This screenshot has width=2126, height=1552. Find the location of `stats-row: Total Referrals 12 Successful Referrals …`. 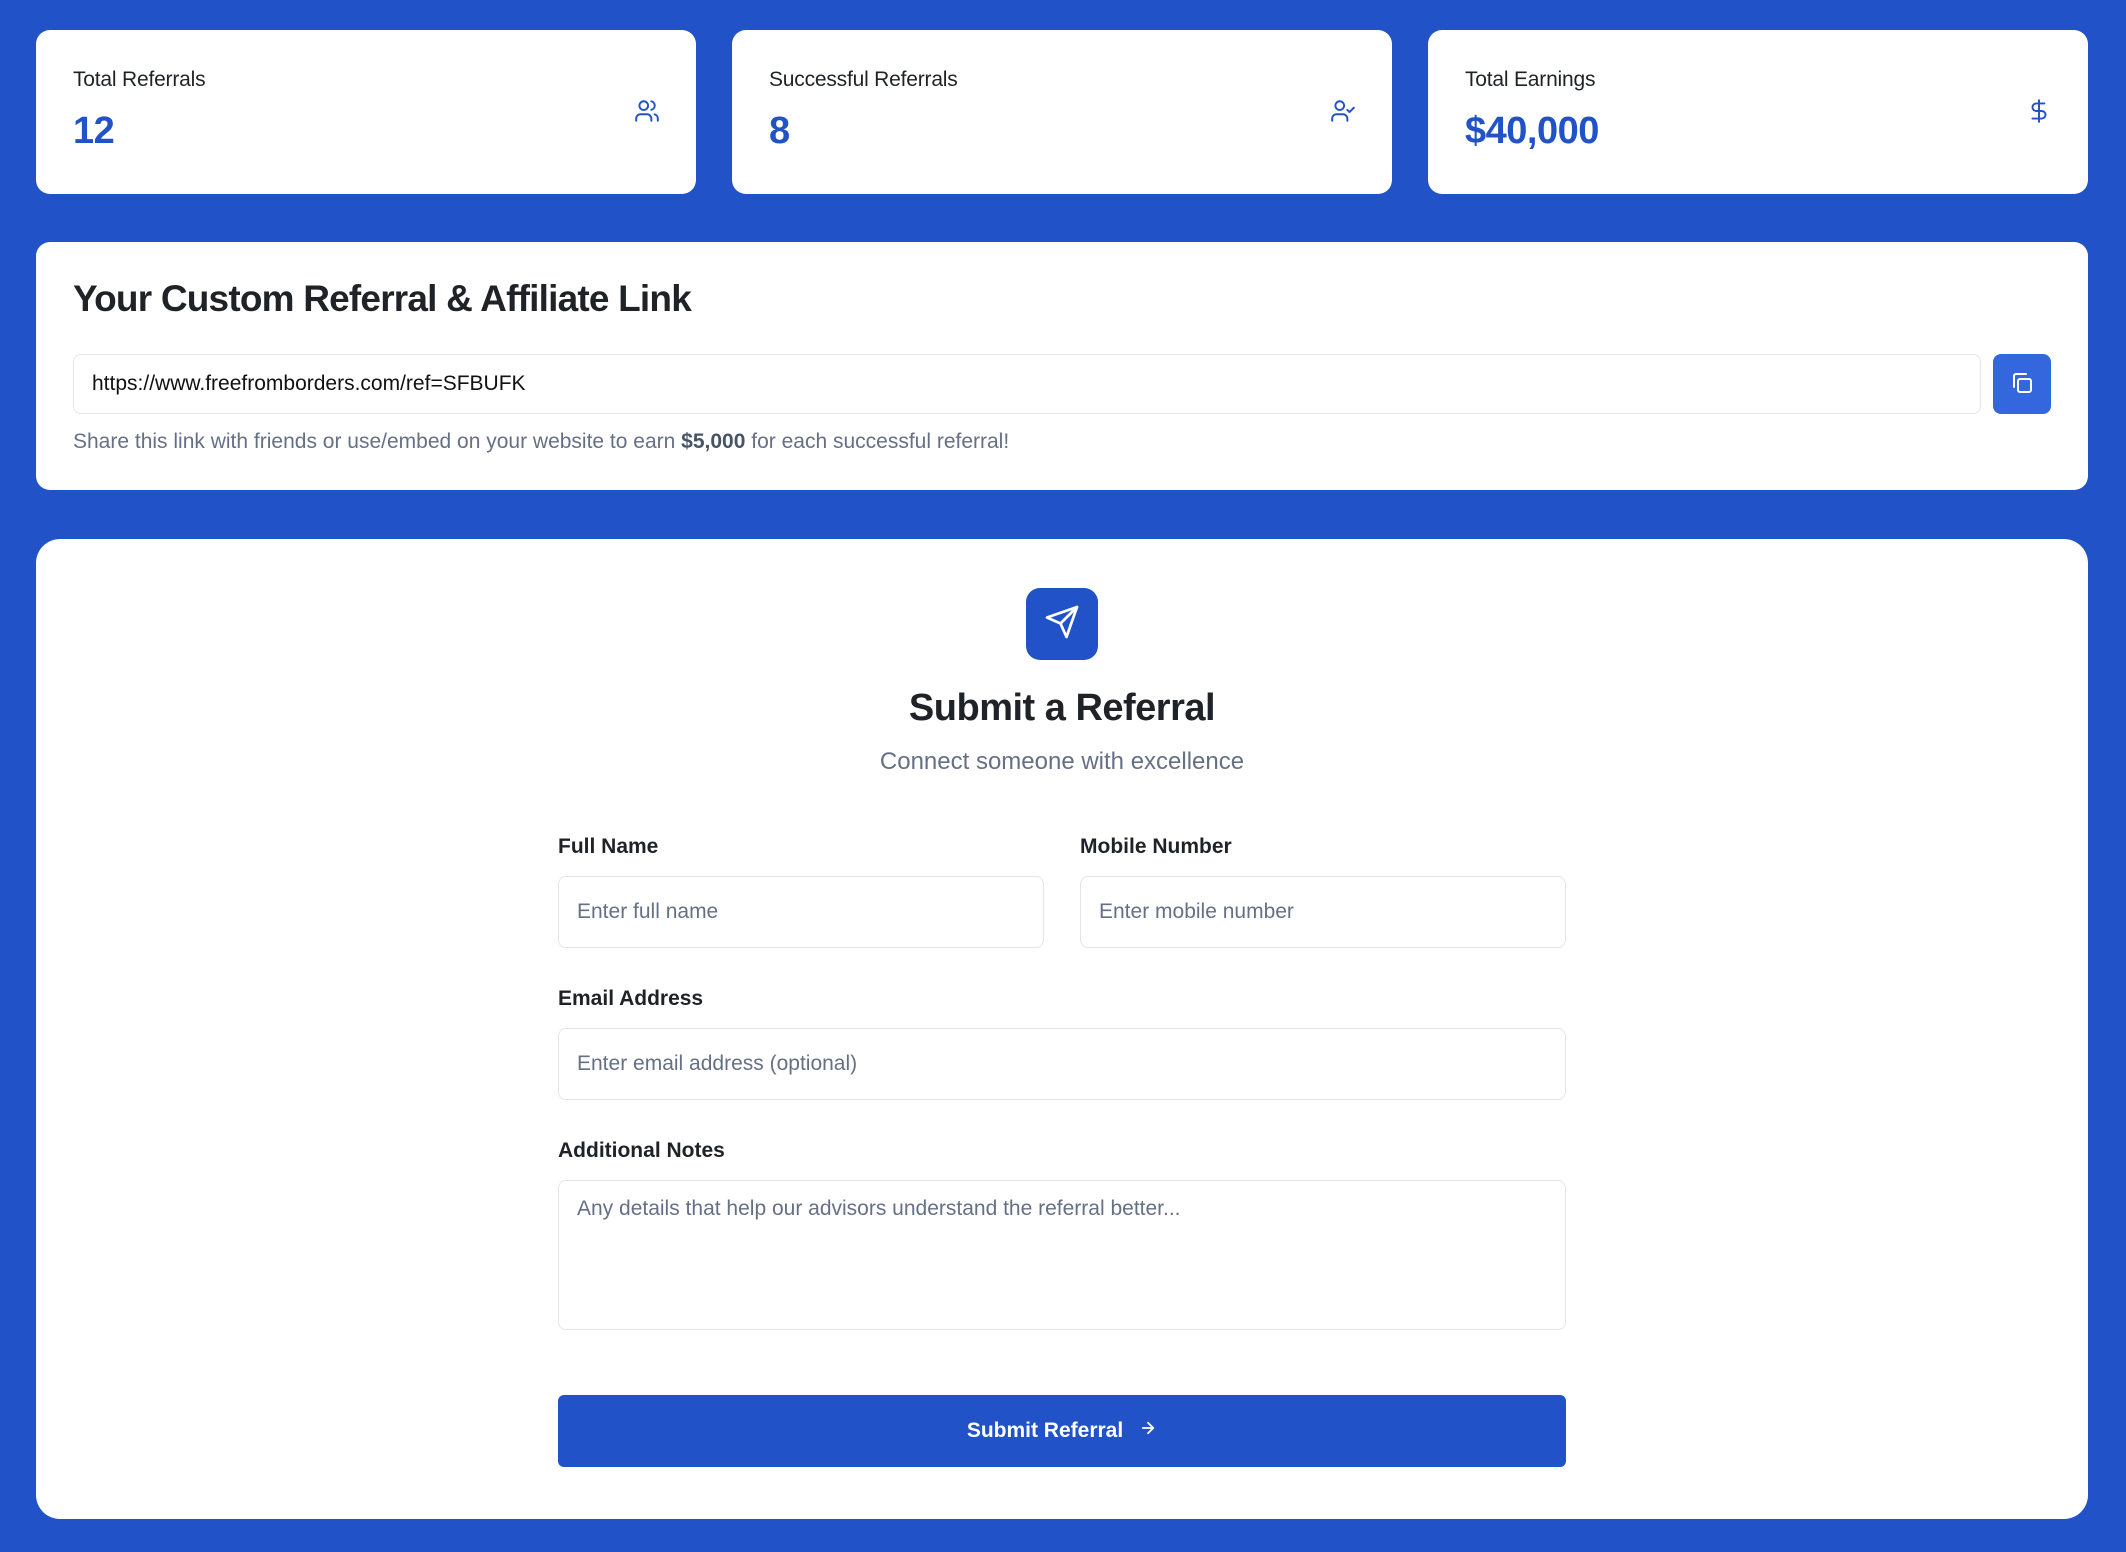

stats-row: Total Referrals 12 Successful Referrals … is located at coordinates (1062, 112).